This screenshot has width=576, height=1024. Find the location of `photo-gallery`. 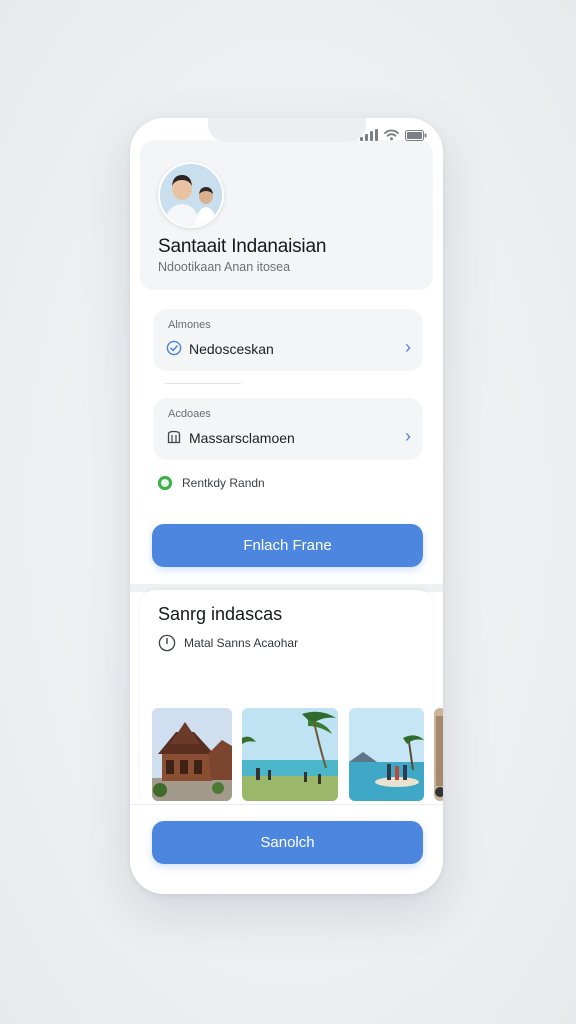

photo-gallery is located at coordinates (297, 755).